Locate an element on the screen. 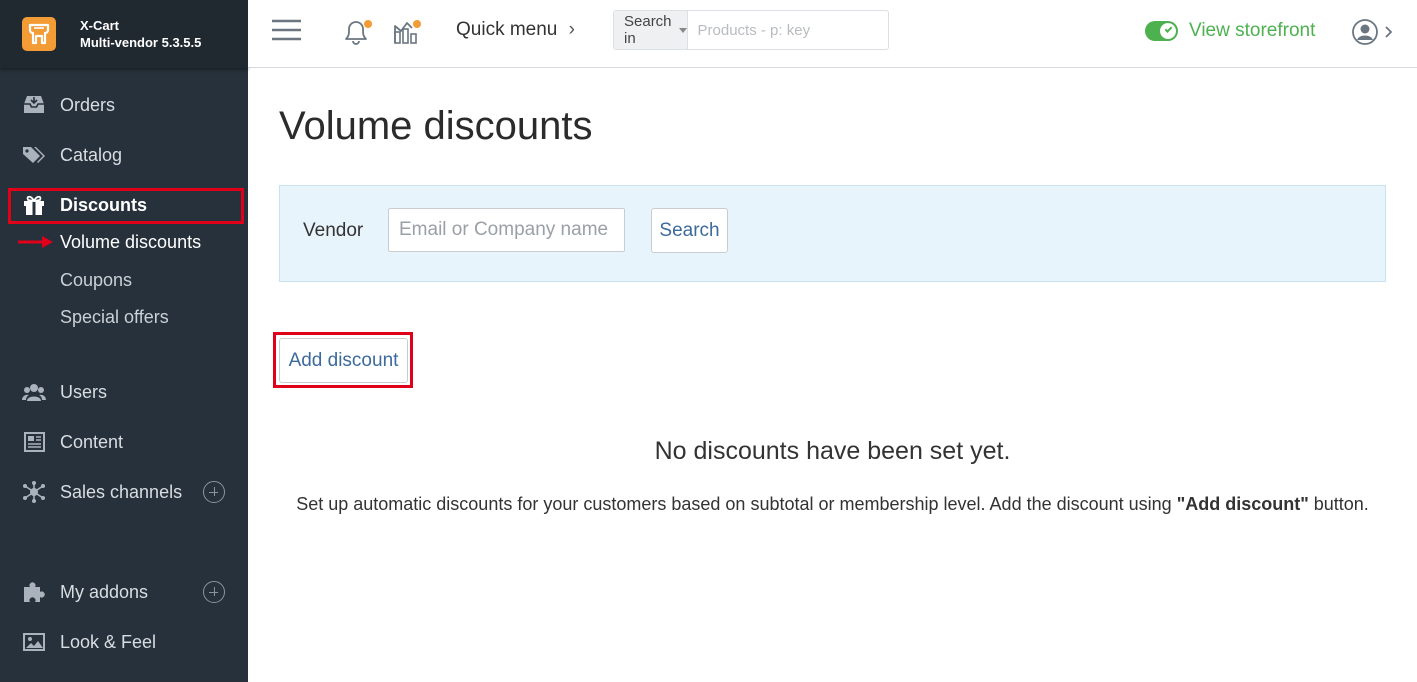  brand-header: X-Cart Multi-vendor 5.3.5.5 is located at coordinates (124, 34).